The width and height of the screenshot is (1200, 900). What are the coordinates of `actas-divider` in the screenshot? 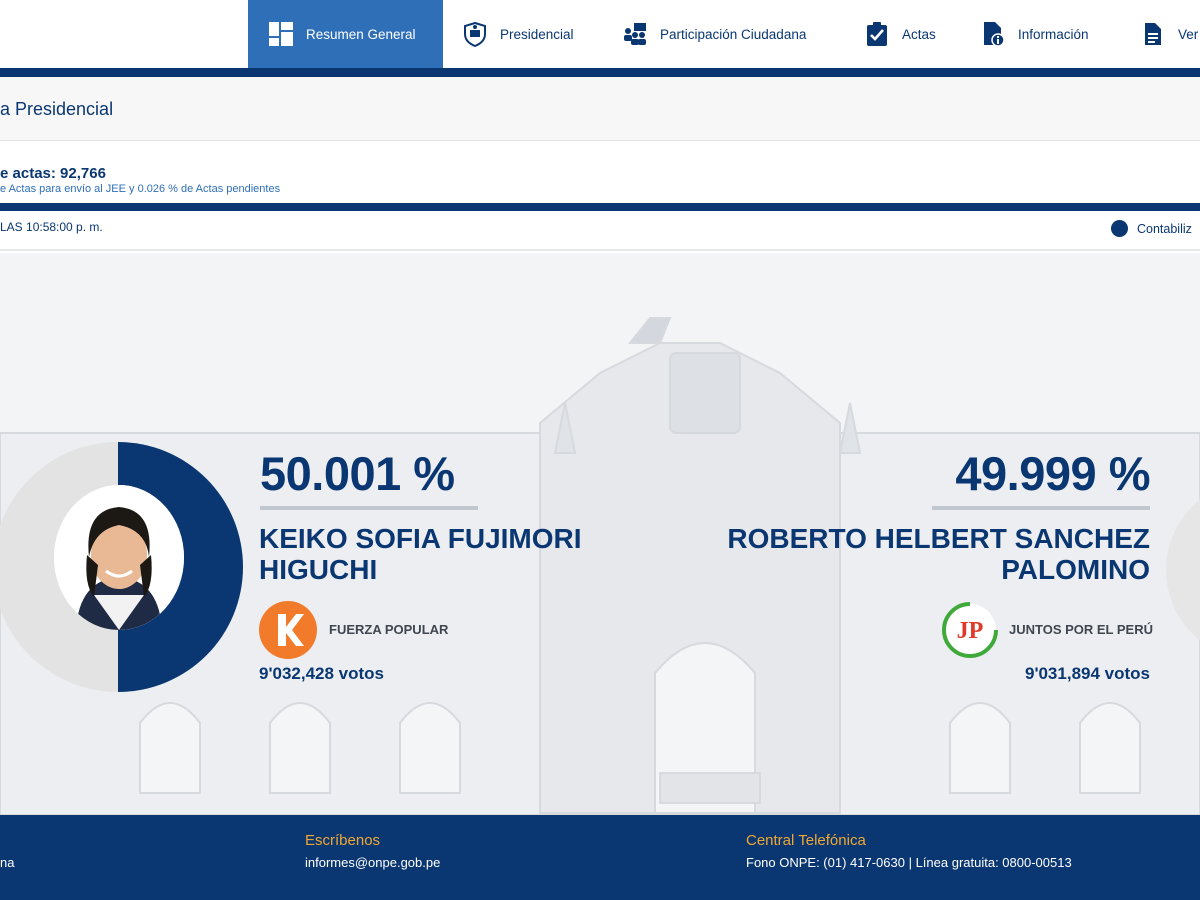 It's located at (600, 207).